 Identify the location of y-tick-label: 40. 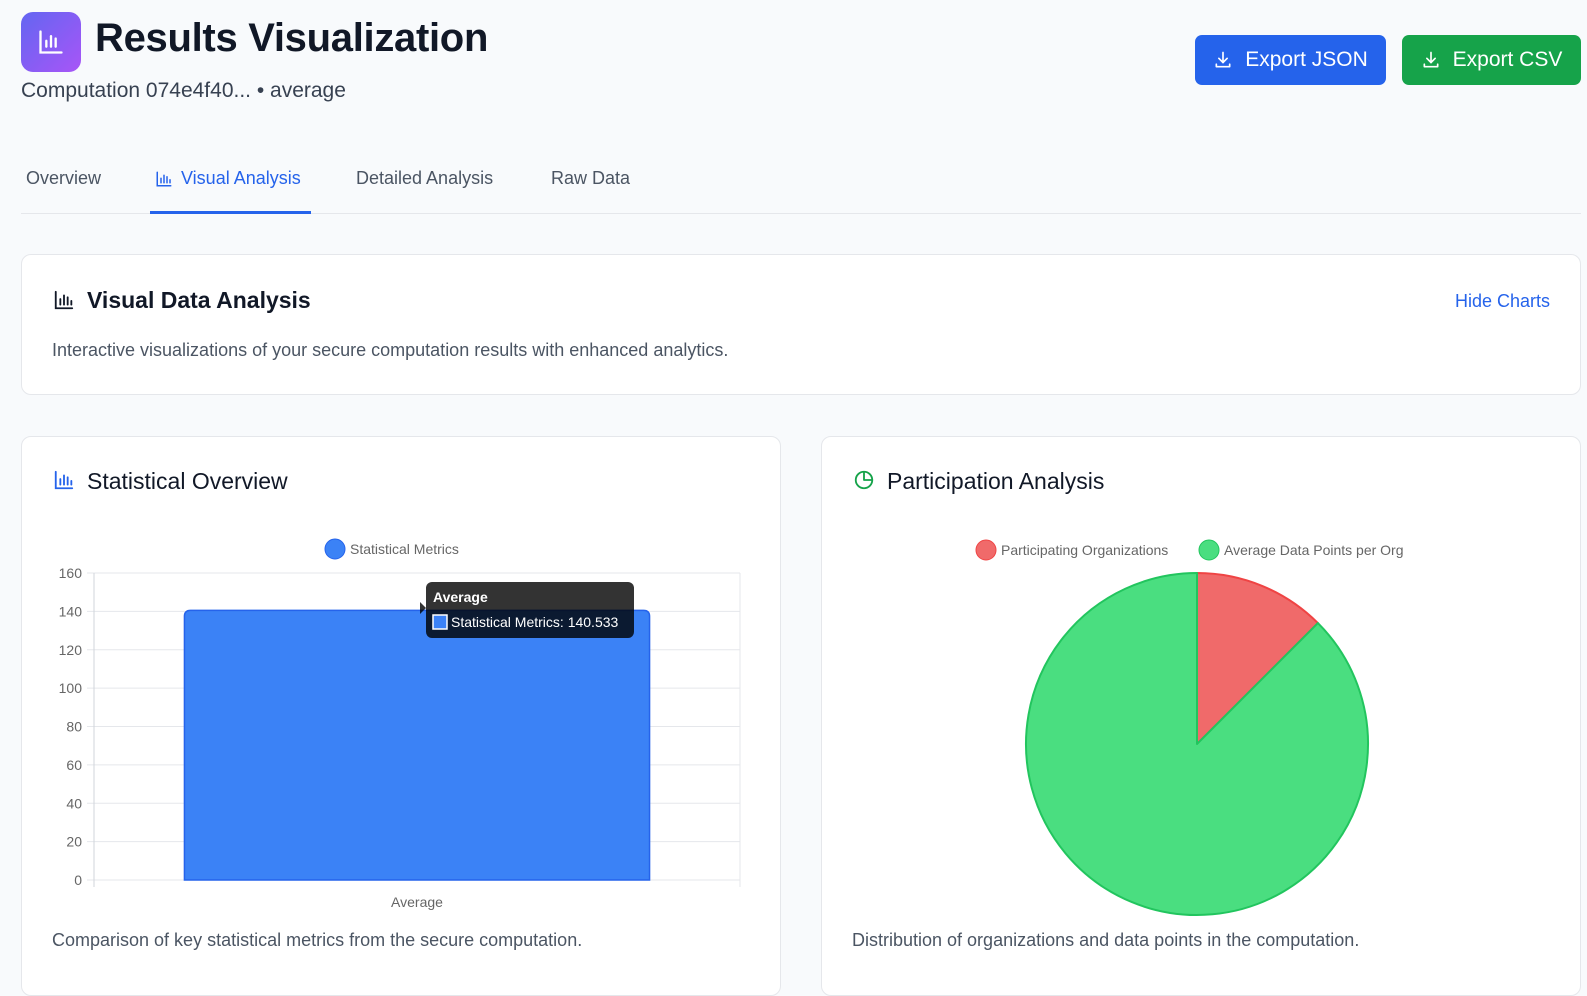
(74, 803).